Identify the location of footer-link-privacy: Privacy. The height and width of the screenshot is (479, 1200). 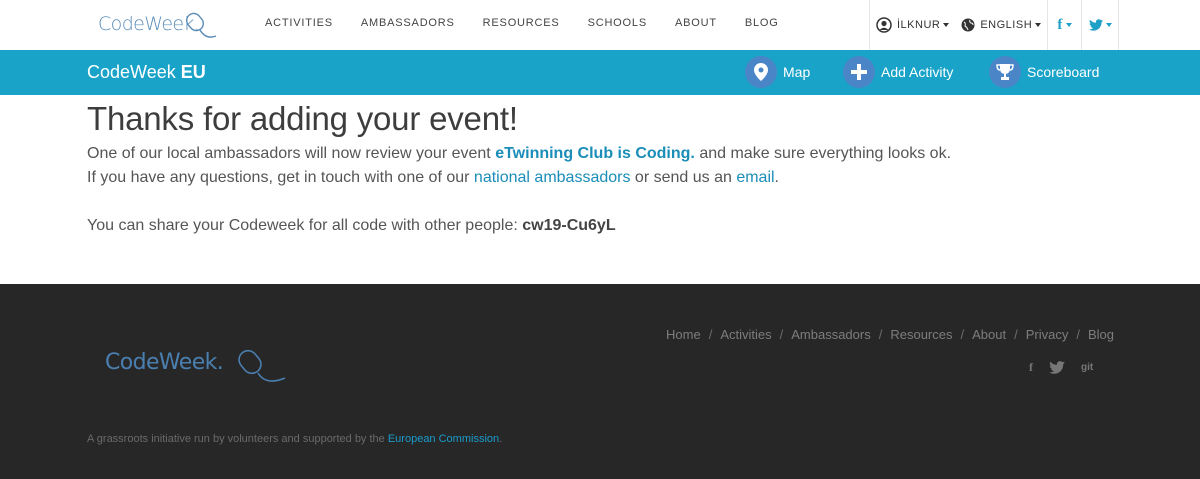
(1047, 334).